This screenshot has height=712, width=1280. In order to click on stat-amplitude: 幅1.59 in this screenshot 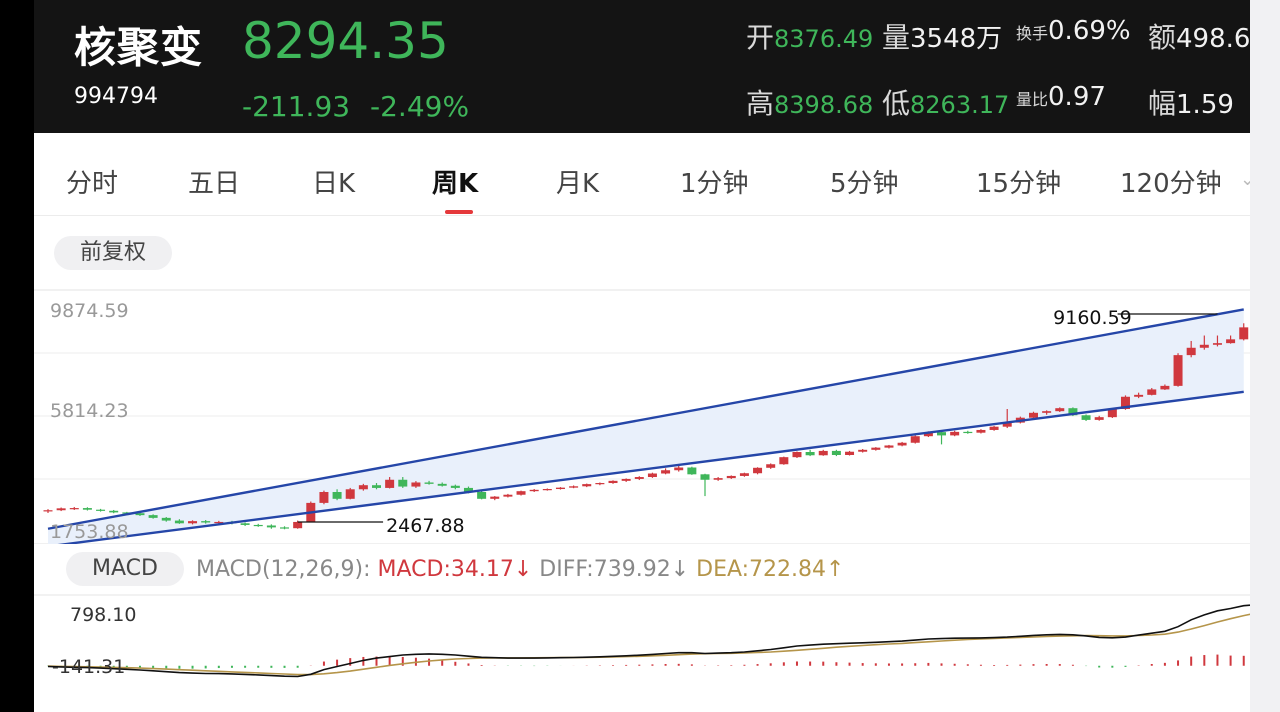, I will do `click(1191, 103)`.